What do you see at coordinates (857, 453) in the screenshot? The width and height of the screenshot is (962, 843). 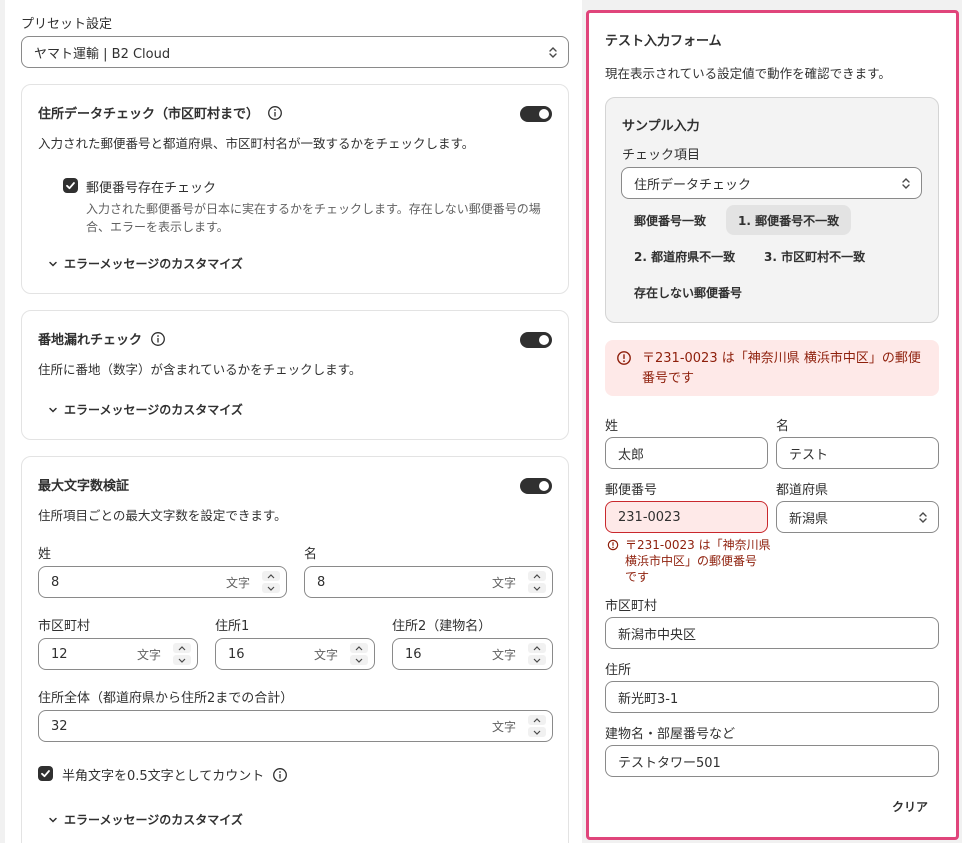 I see `test-first-name-input: テスト` at bounding box center [857, 453].